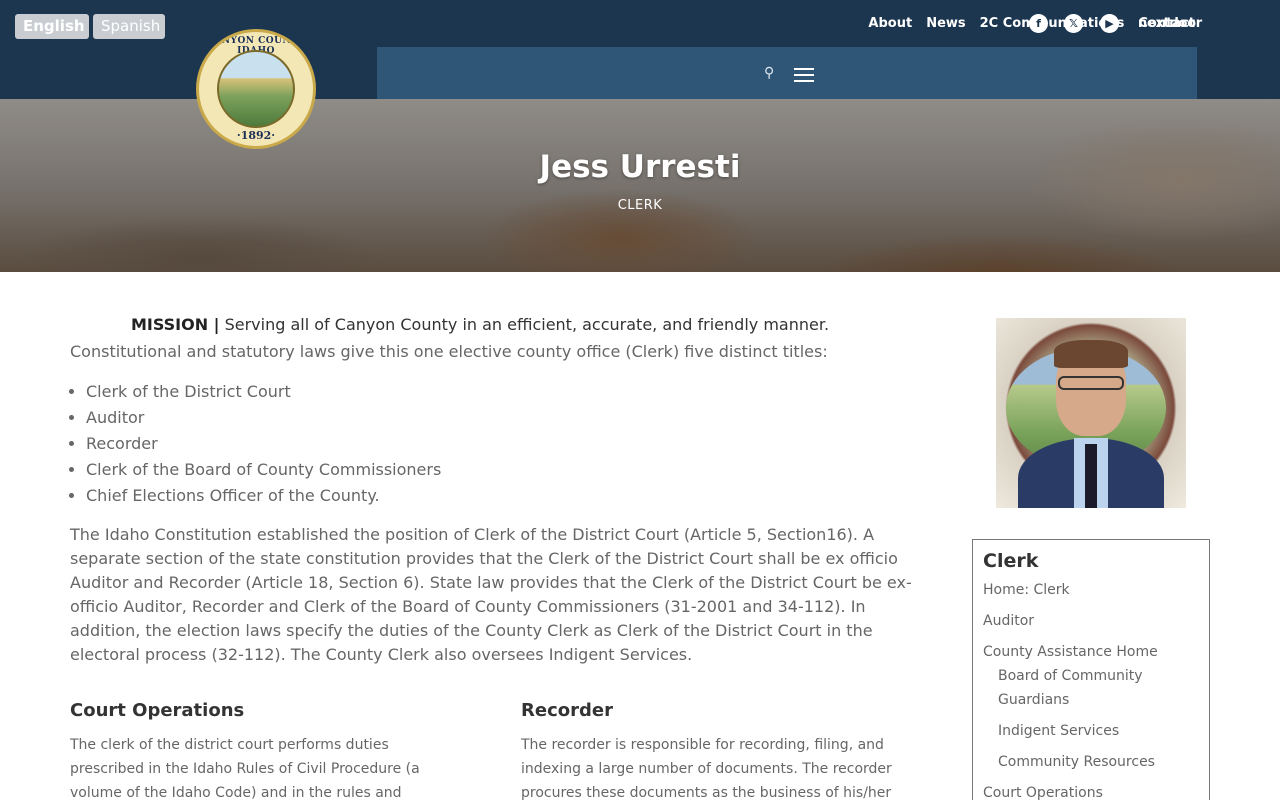  Describe the element at coordinates (1073, 23) in the screenshot. I see `x-icon: 𝕏` at that location.